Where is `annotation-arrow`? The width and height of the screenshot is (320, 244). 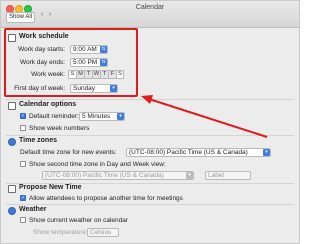
annotation-arrow is located at coordinates (204, 116).